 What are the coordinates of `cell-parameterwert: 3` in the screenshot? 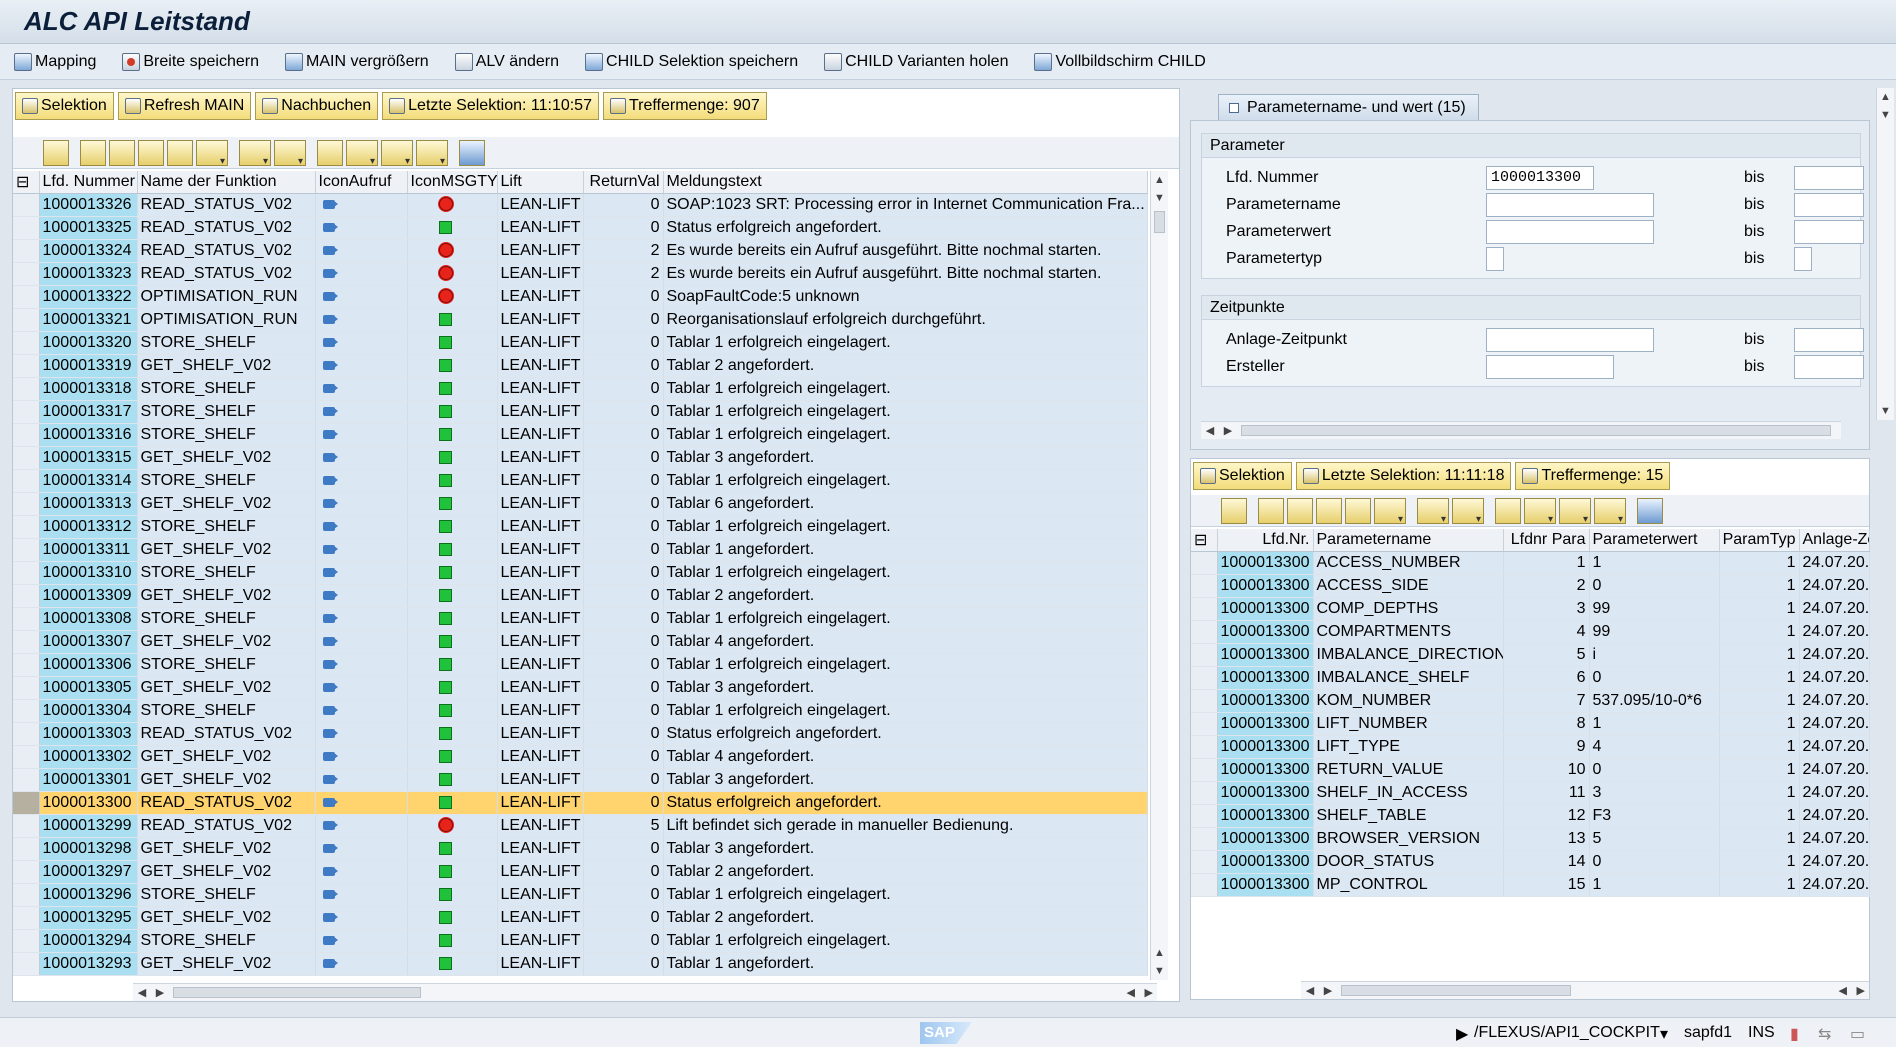 It's located at (1654, 793).